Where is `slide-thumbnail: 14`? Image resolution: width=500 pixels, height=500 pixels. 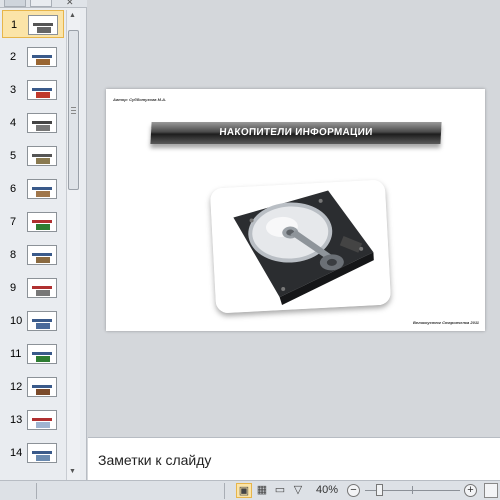 slide-thumbnail: 14 is located at coordinates (33, 453).